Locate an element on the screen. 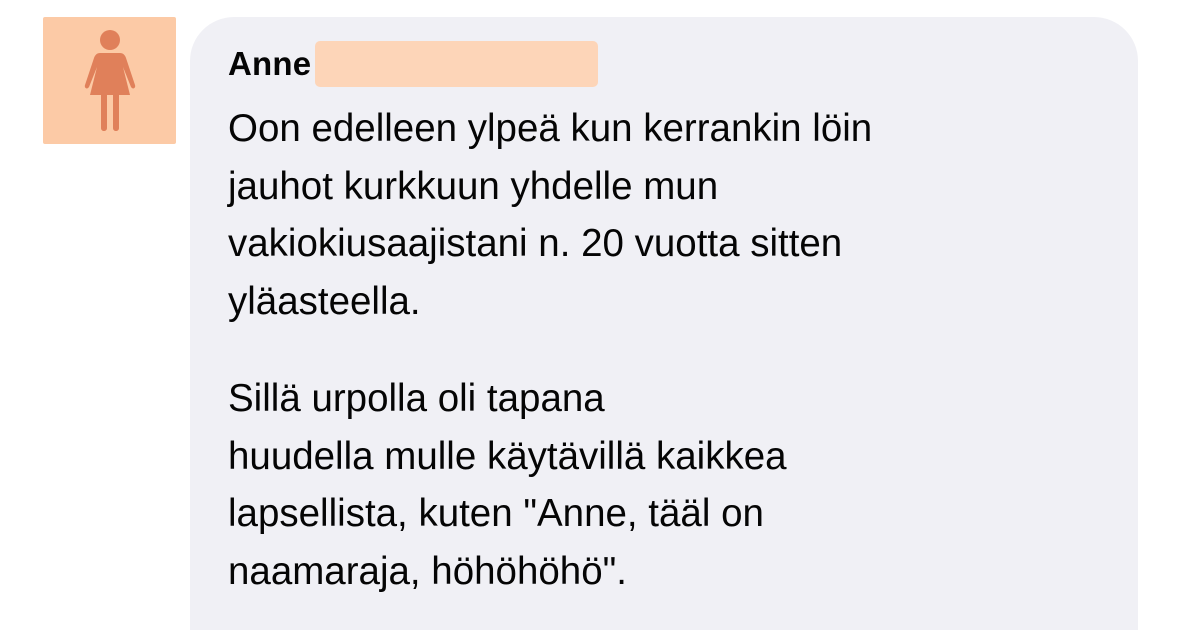 The height and width of the screenshot is (630, 1200). author-name: Anne is located at coordinates (269, 64).